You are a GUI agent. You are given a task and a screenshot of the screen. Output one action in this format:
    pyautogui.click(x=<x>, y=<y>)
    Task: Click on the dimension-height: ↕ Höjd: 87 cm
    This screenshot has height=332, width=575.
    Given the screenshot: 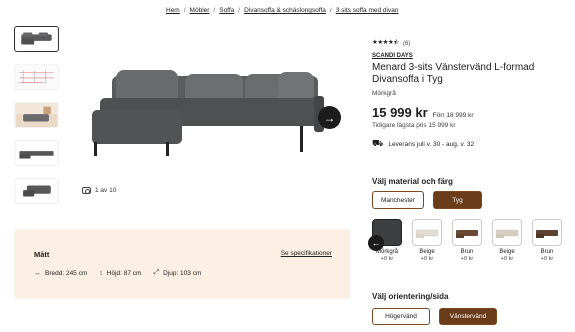 What is the action you would take?
    pyautogui.click(x=120, y=273)
    